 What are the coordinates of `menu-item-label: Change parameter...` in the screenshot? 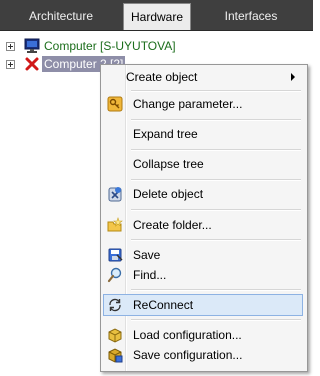 It's located at (188, 104).